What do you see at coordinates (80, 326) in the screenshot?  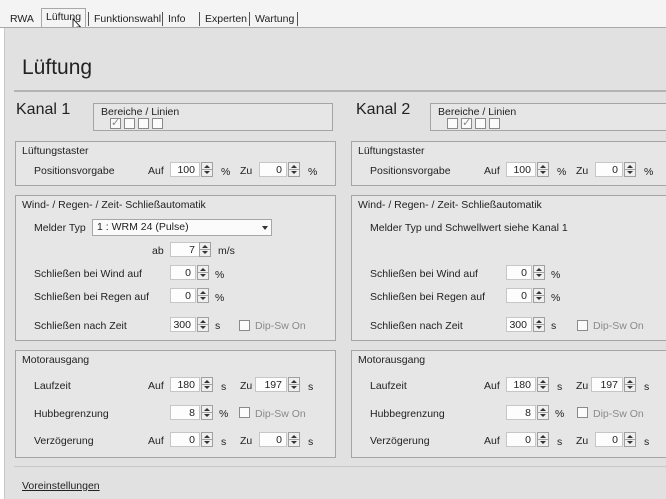 I see `zeit-label: Schließen nach Zeit` at bounding box center [80, 326].